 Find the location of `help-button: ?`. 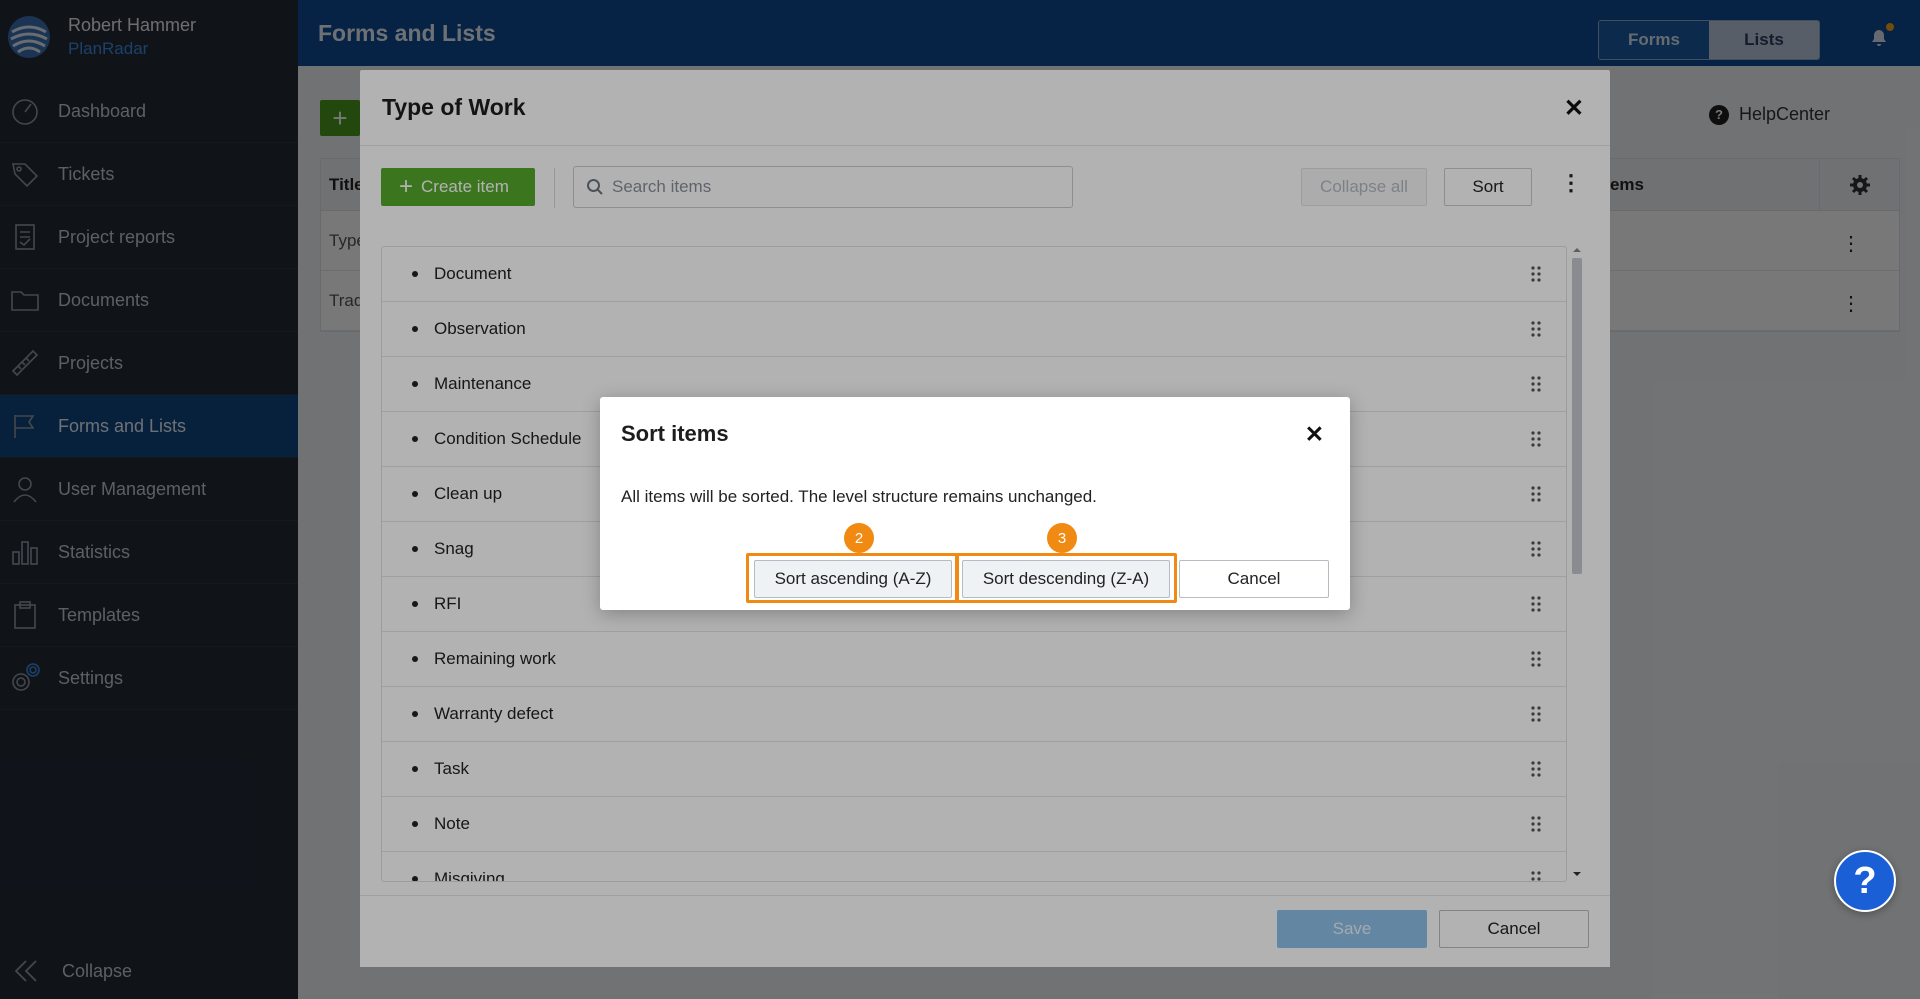

help-button: ? is located at coordinates (1865, 881).